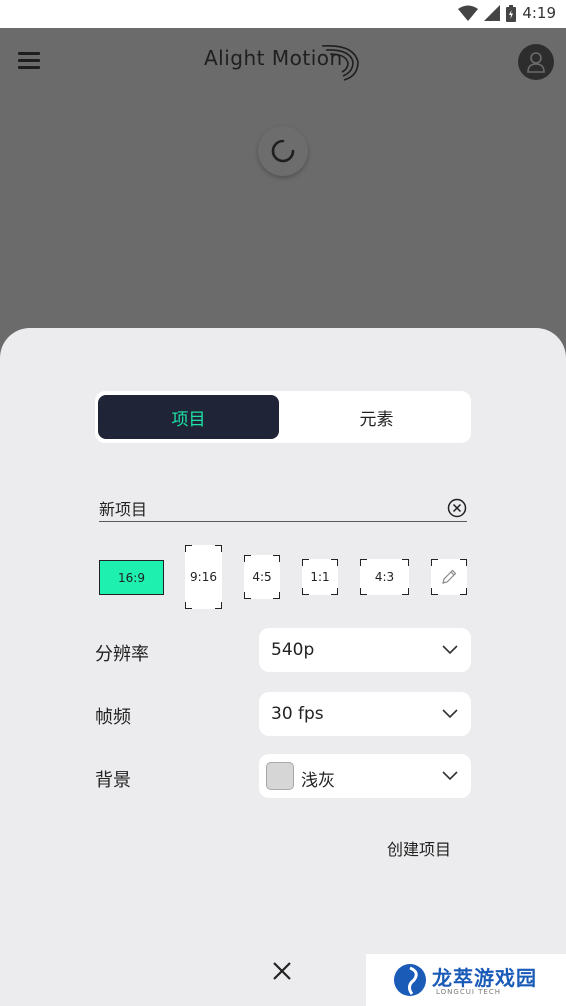  I want to click on ratio-4-3-button: 4:3, so click(384, 577).